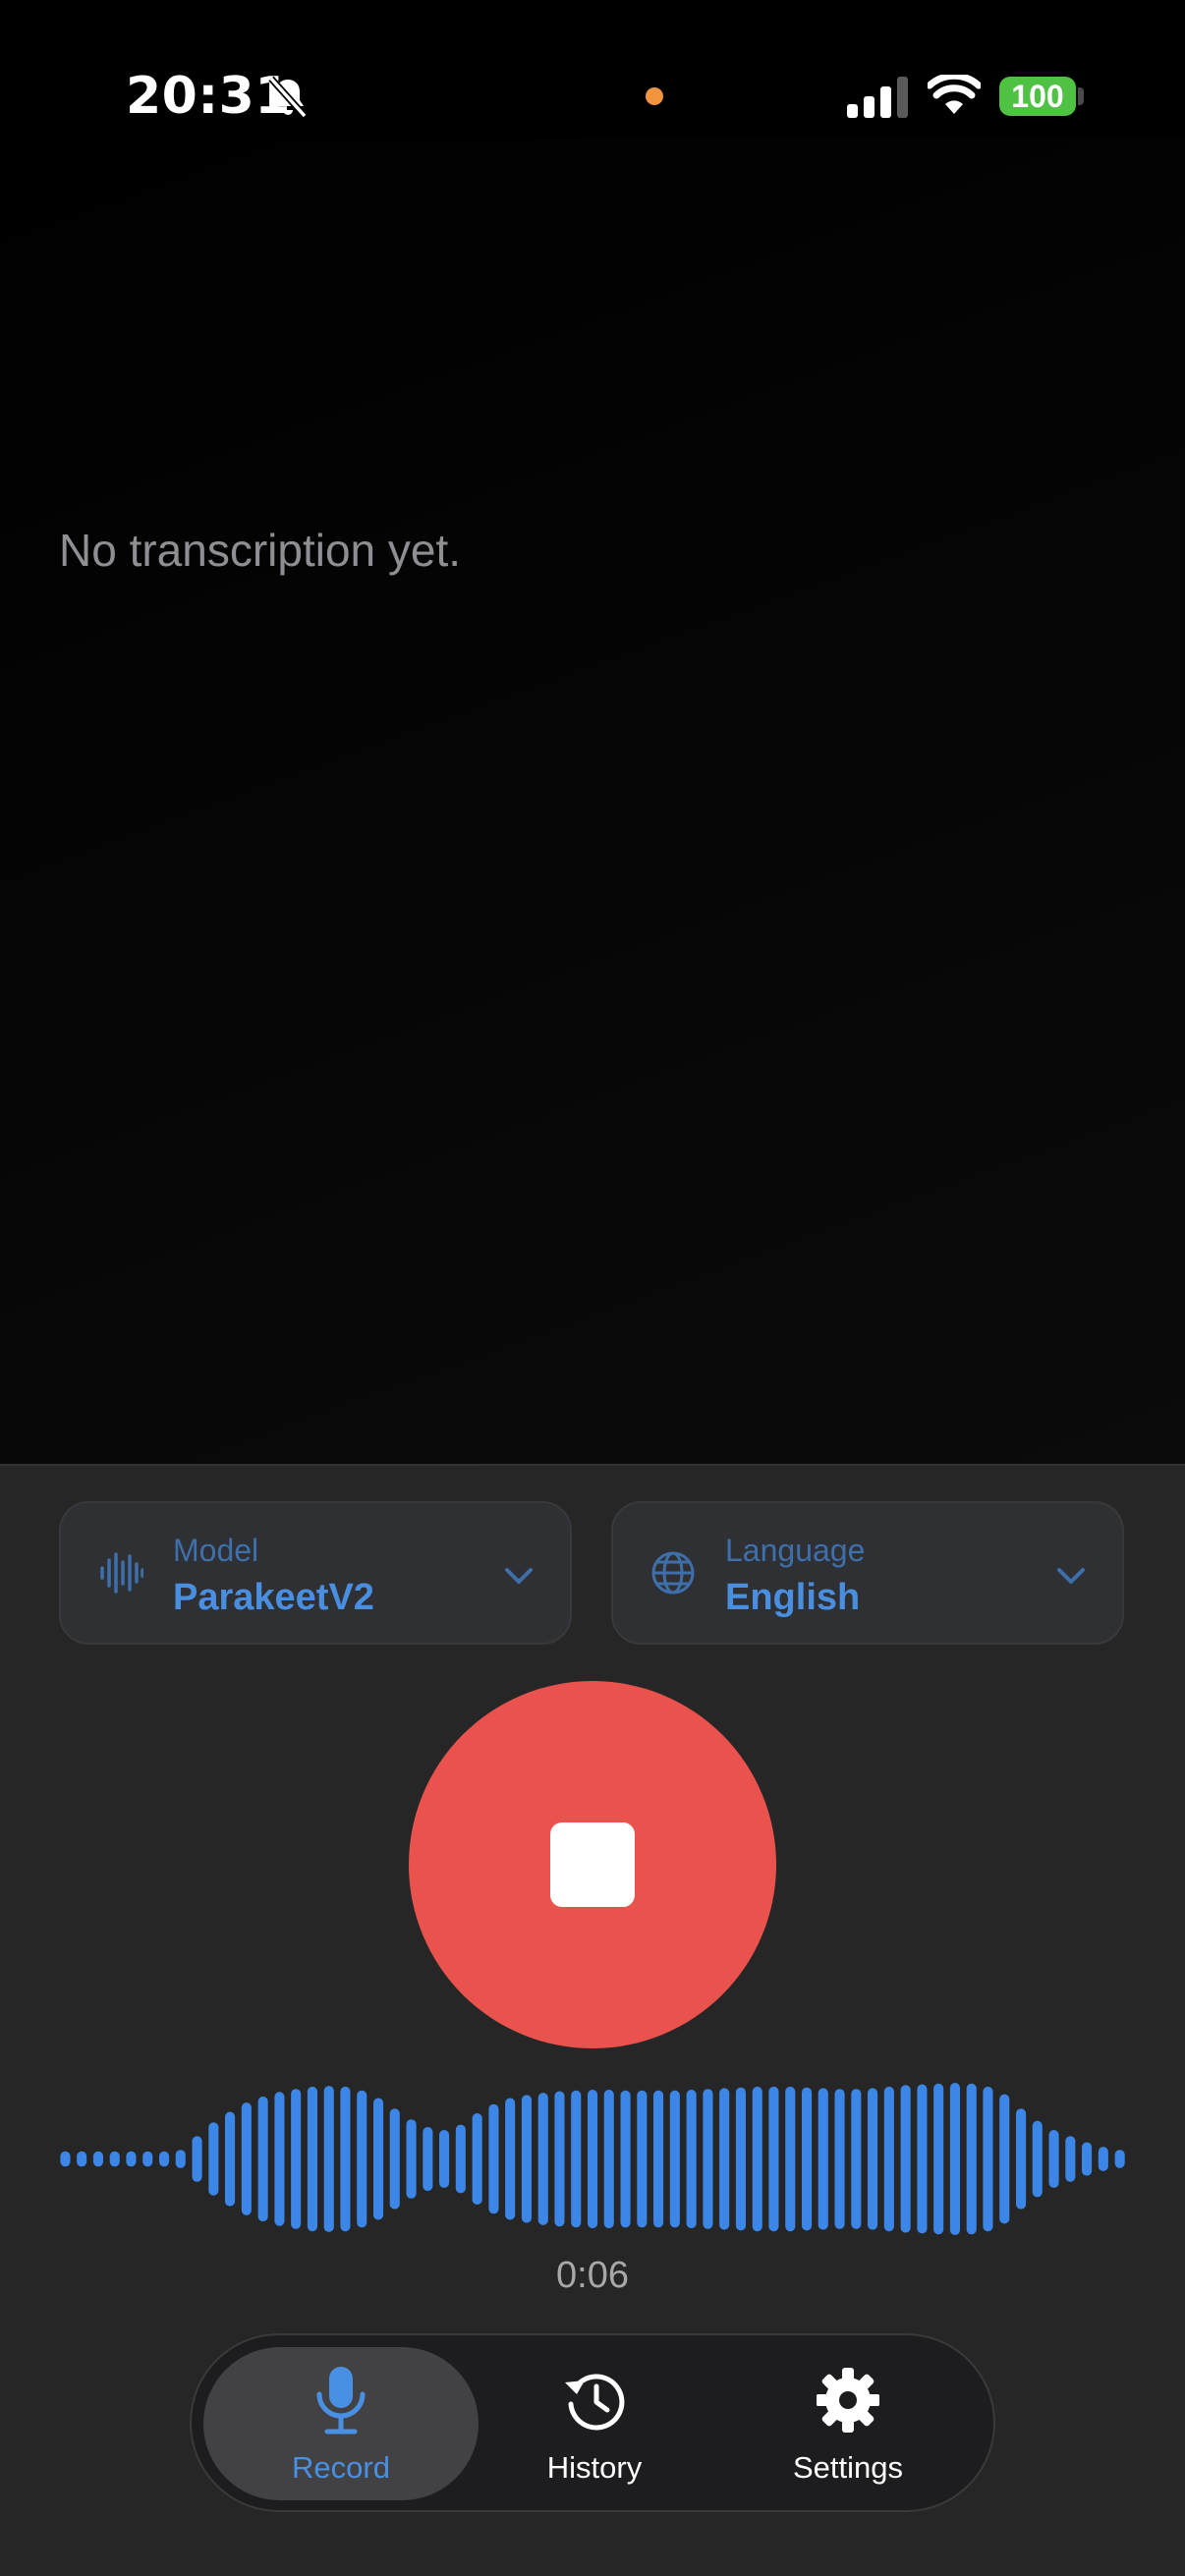 The width and height of the screenshot is (1185, 2576). I want to click on tab-settings-label: Settings, so click(848, 2467).